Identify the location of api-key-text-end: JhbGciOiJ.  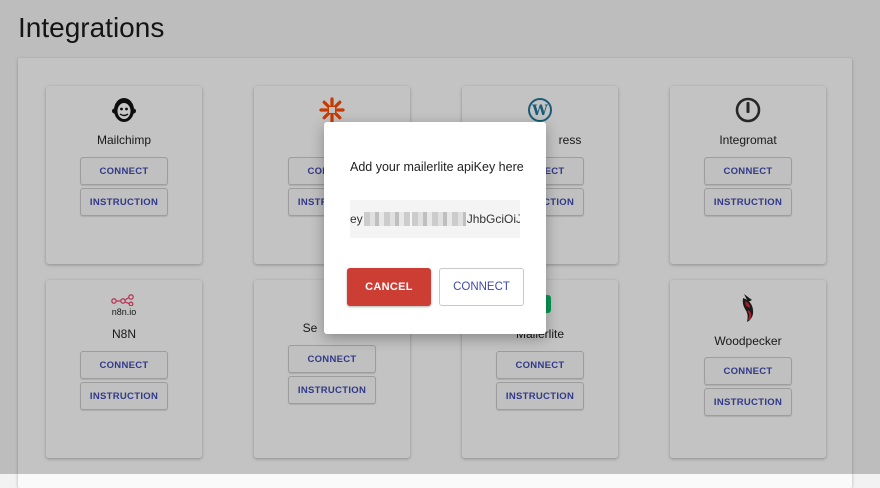
(493, 219).